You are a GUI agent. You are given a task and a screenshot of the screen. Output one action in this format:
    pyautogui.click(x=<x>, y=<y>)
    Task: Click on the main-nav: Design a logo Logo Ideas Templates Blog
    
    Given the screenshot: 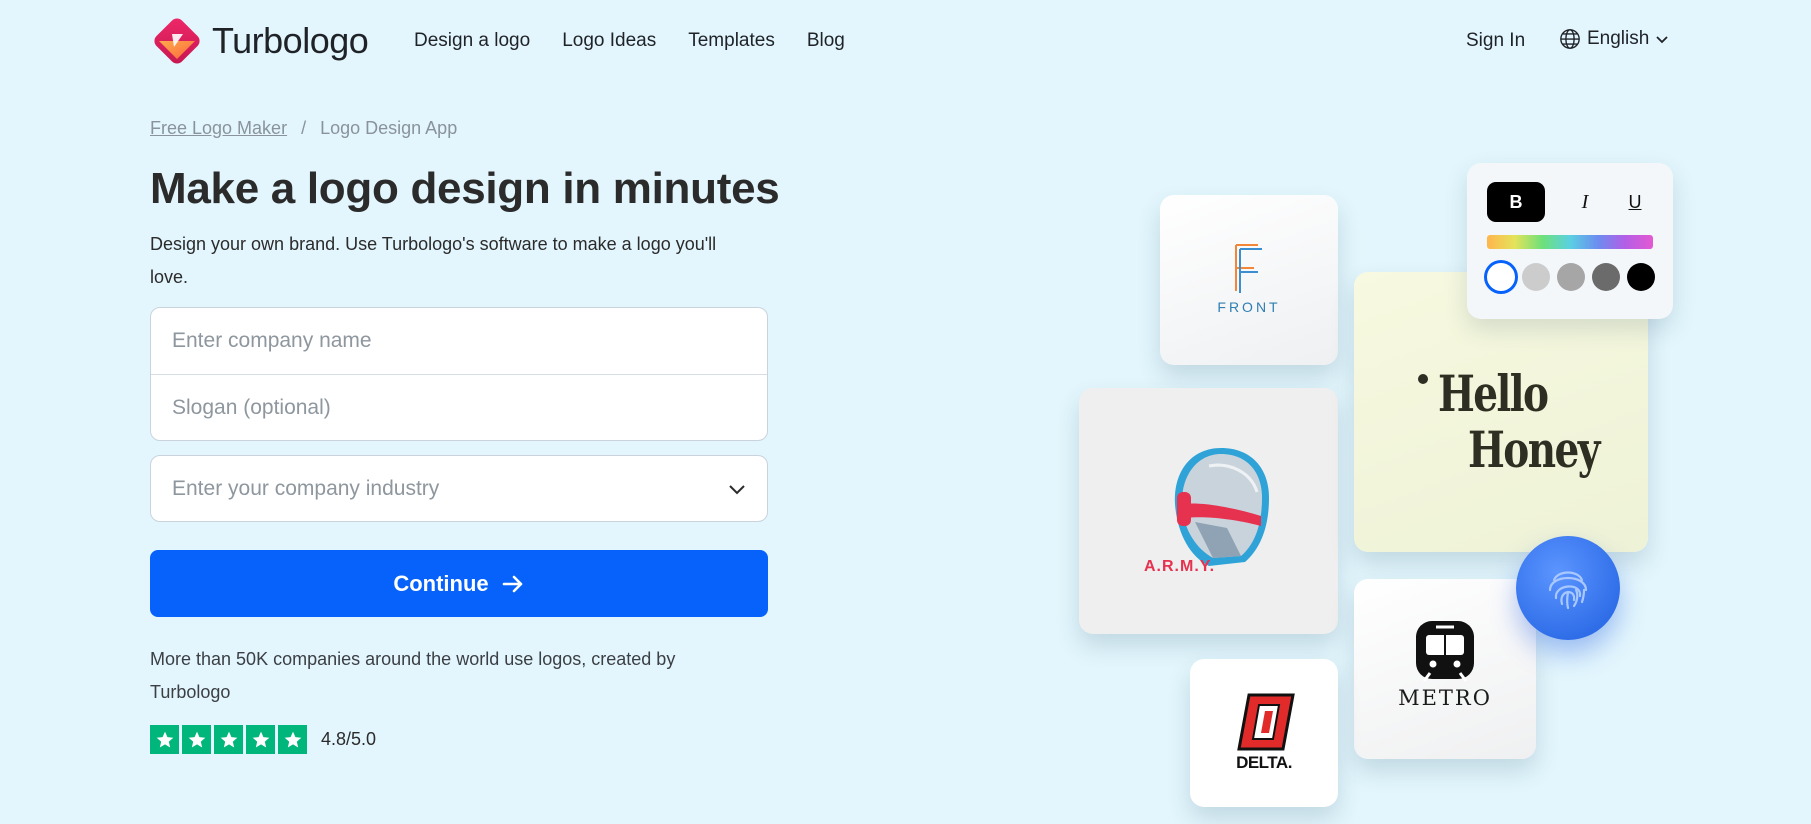 What is the action you would take?
    pyautogui.click(x=629, y=41)
    